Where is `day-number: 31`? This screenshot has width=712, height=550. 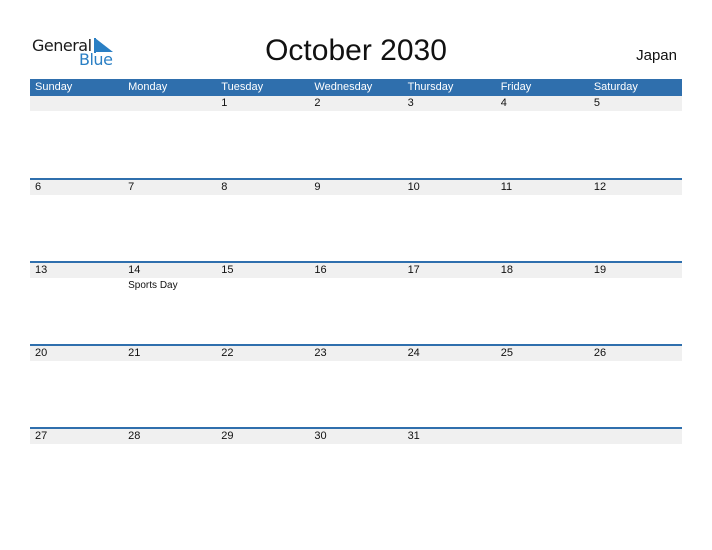 day-number: 31 is located at coordinates (413, 436).